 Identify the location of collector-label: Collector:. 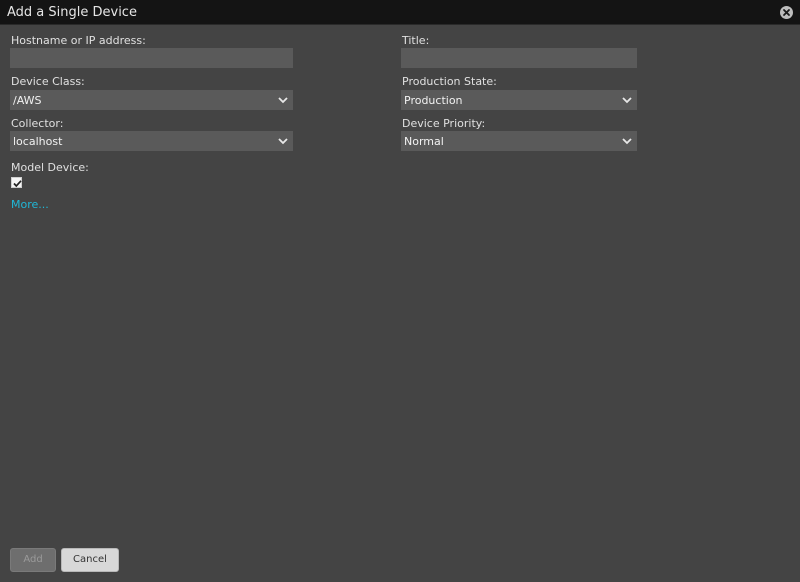
(37, 123).